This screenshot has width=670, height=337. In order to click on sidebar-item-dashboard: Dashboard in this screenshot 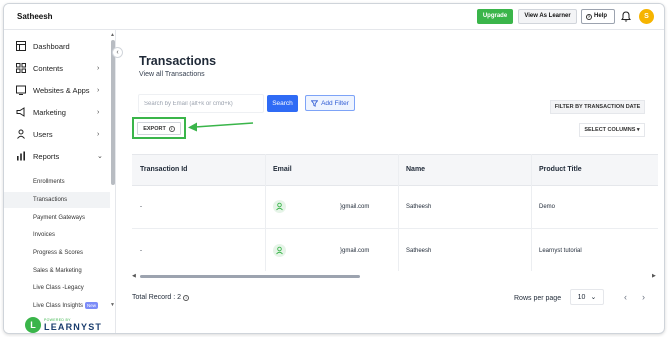, I will do `click(56, 46)`.